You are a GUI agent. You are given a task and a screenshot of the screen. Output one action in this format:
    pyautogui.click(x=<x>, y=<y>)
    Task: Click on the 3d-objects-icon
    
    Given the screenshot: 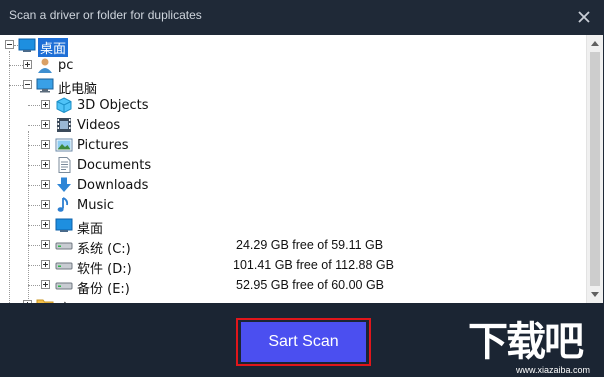 What is the action you would take?
    pyautogui.click(x=64, y=105)
    